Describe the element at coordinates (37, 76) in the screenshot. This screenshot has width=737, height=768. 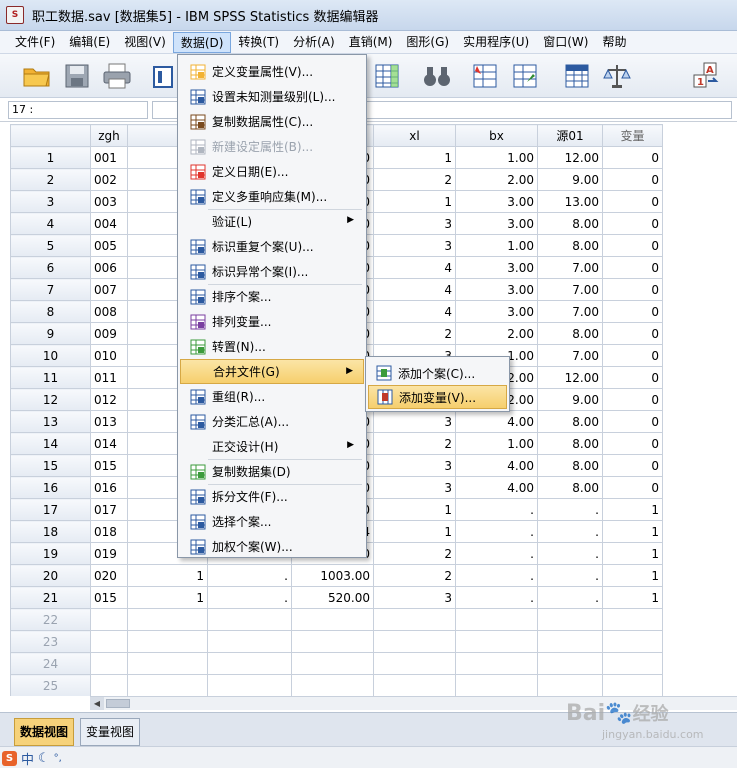
I see `open-folder-icon` at that location.